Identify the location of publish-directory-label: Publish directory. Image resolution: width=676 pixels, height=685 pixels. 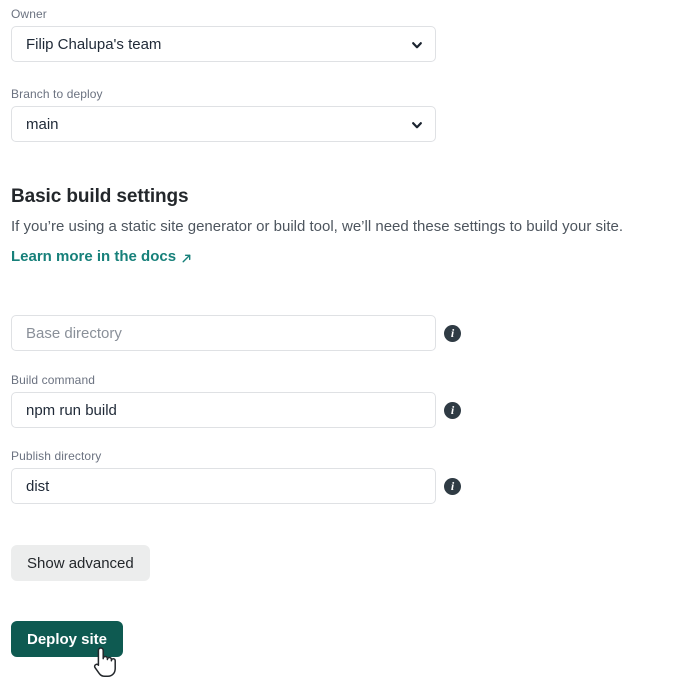
(56, 456).